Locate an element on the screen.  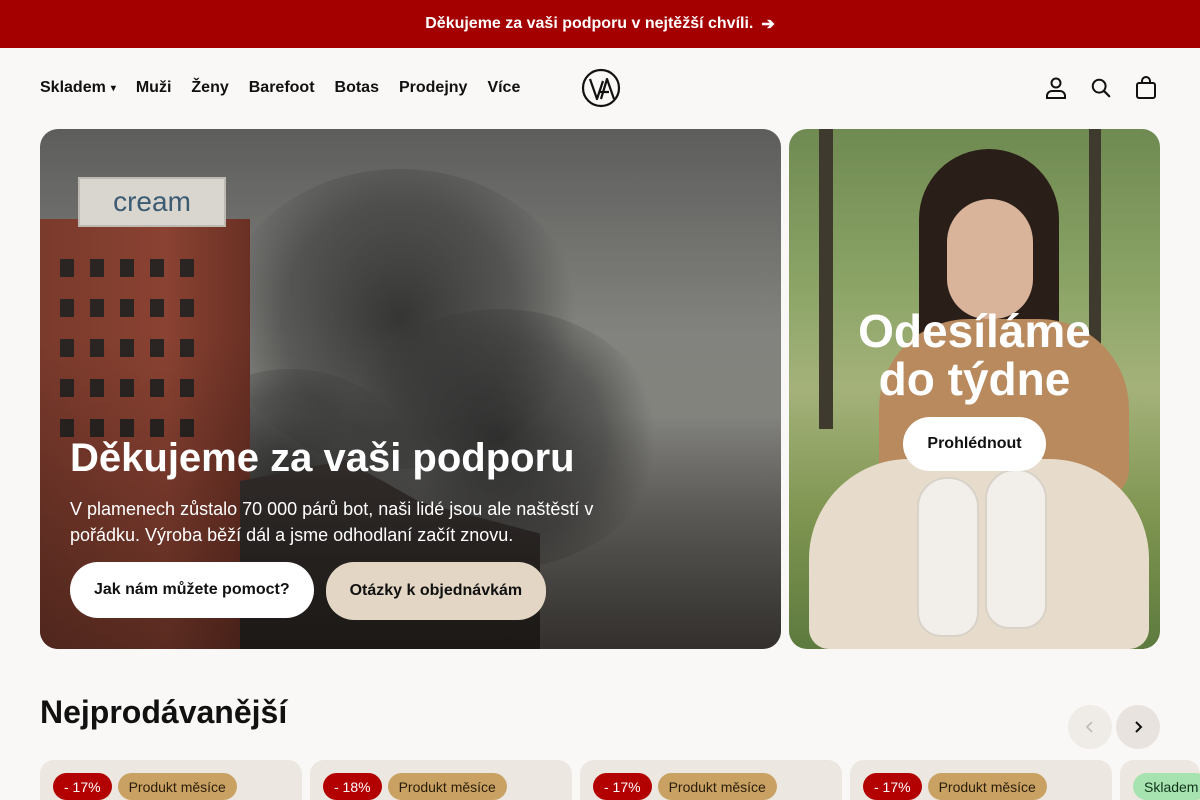
nav-item-vice: Více is located at coordinates (503, 88).